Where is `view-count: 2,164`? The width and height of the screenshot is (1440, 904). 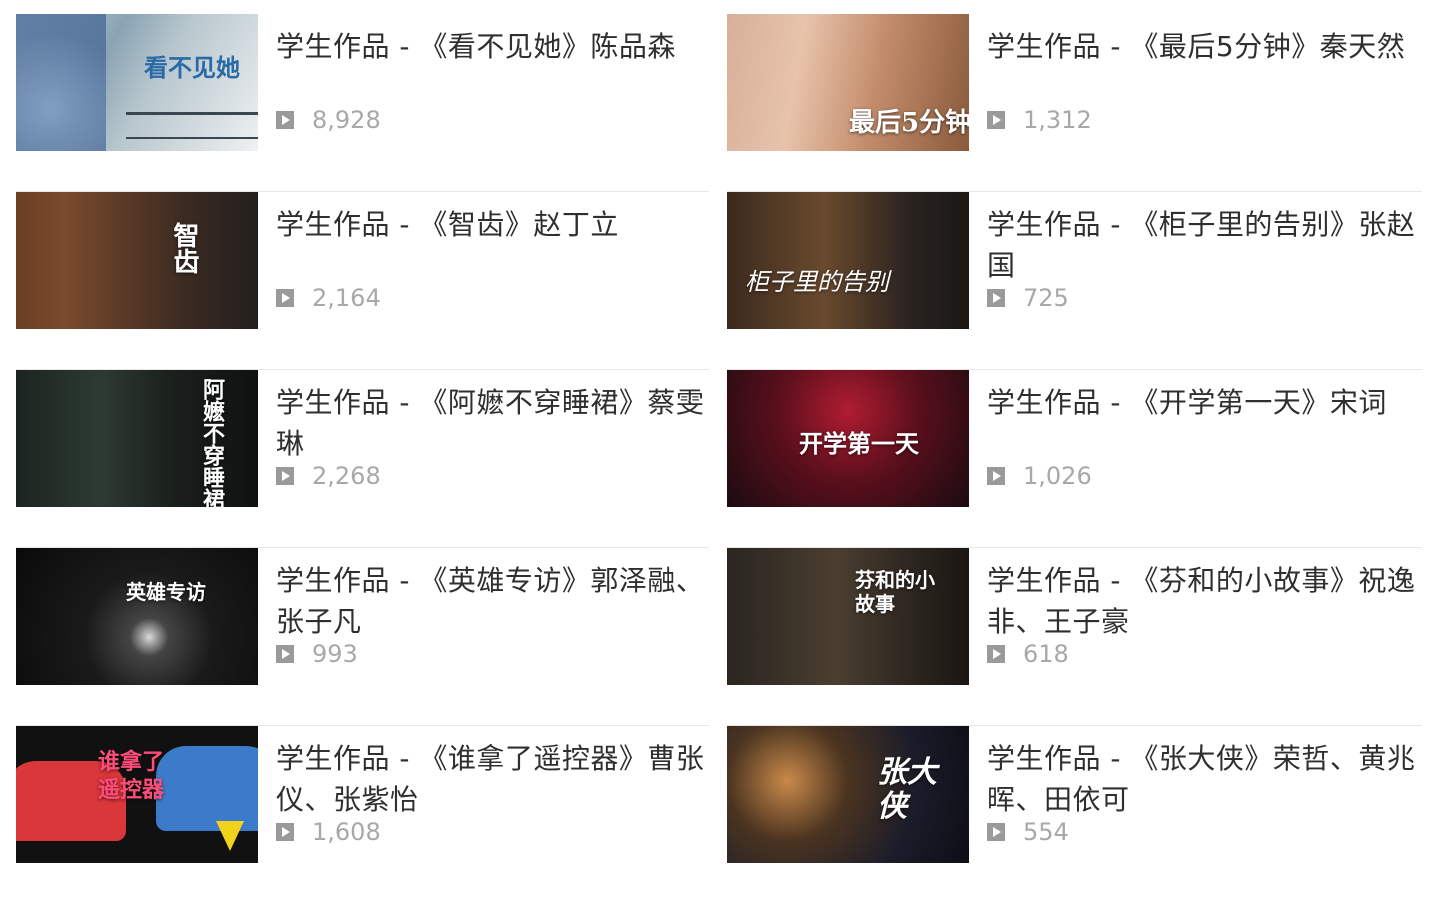
view-count: 2,164 is located at coordinates (346, 298).